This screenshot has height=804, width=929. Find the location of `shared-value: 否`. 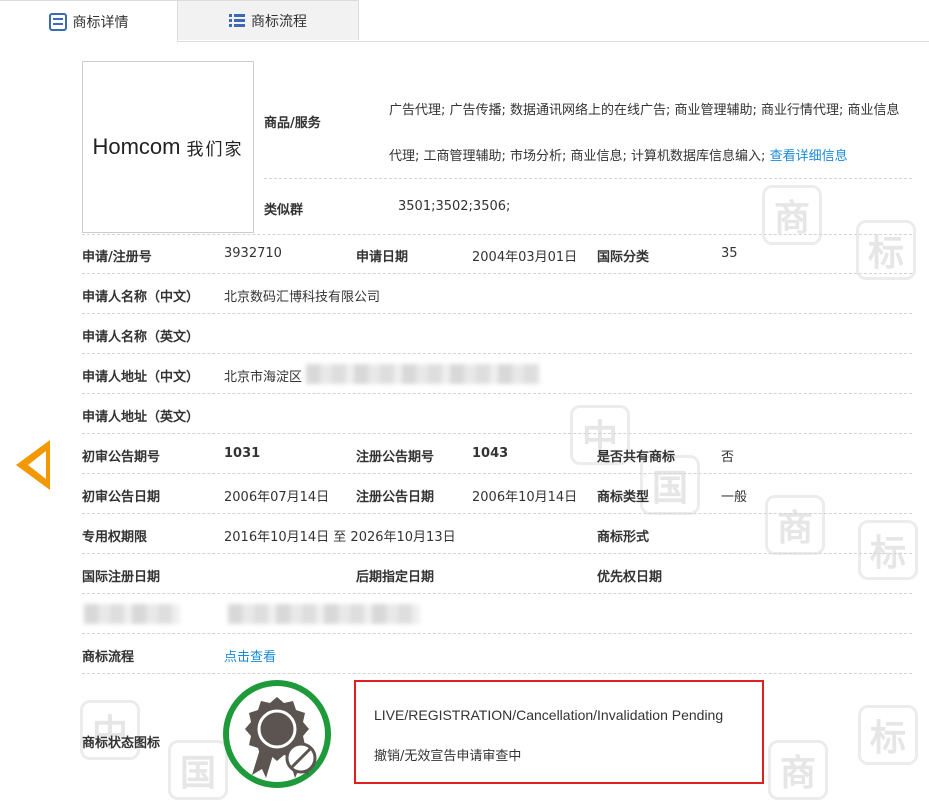

shared-value: 否 is located at coordinates (728, 457).